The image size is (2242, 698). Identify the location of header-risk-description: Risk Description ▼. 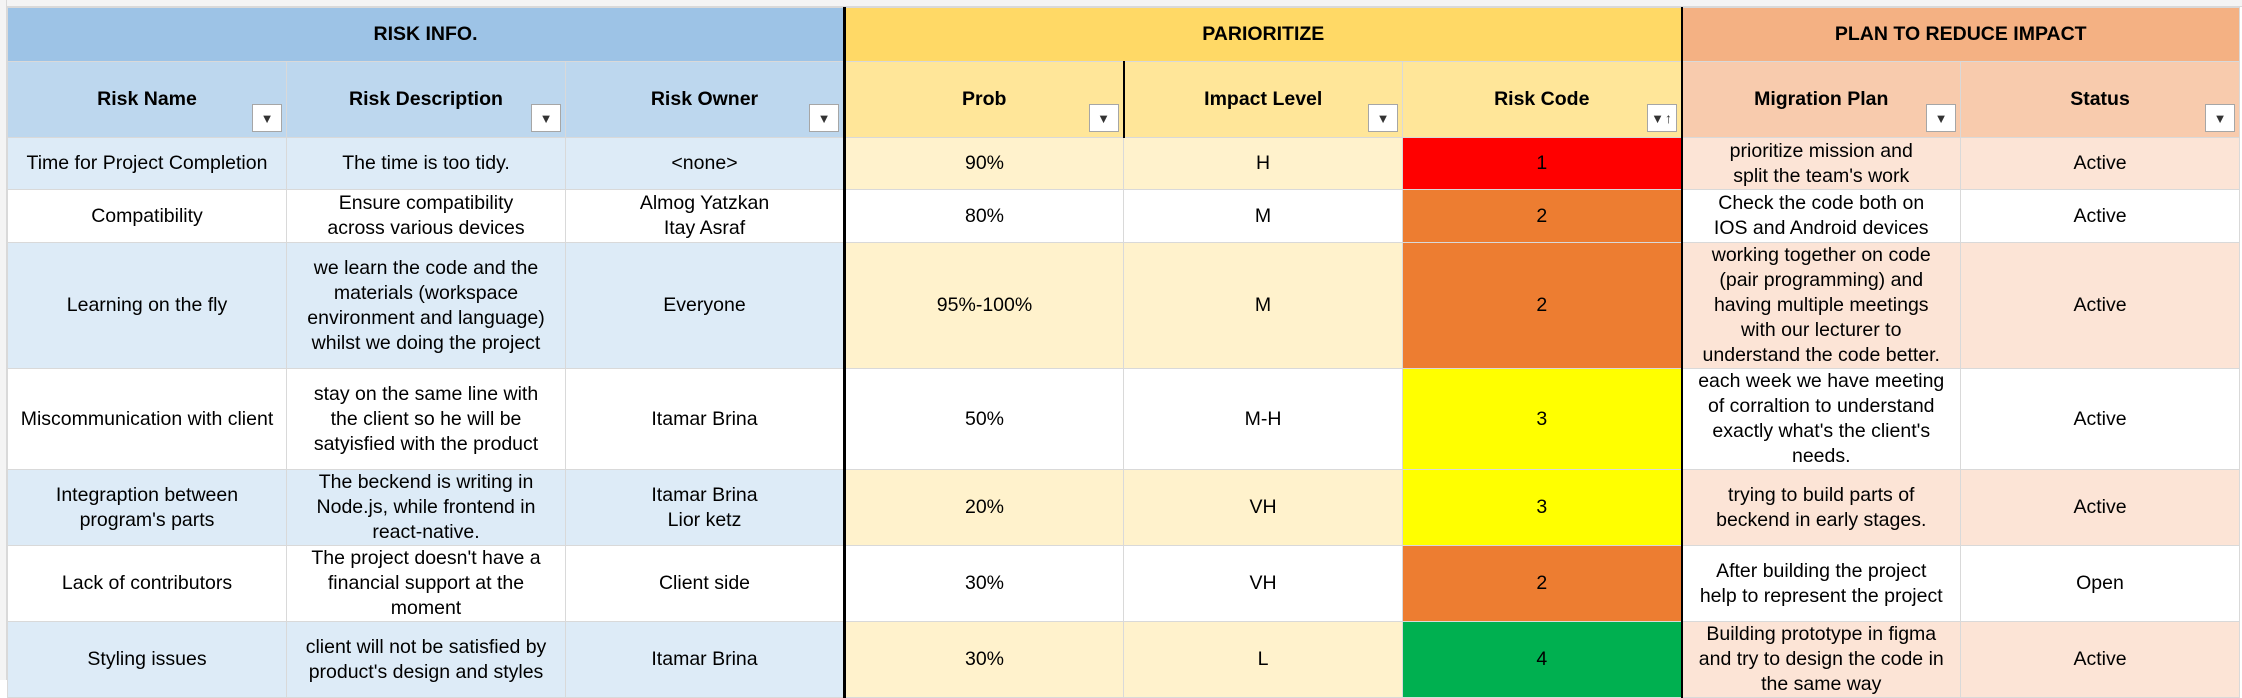
(426, 99).